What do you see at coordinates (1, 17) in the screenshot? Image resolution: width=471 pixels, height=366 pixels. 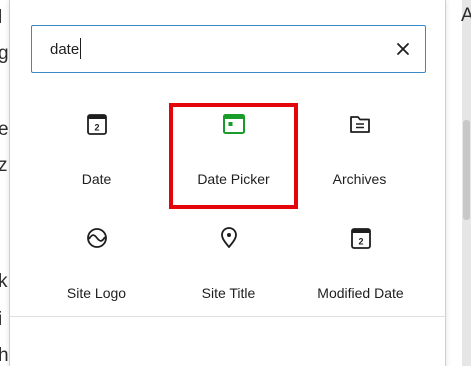 I see `background-letter: l` at bounding box center [1, 17].